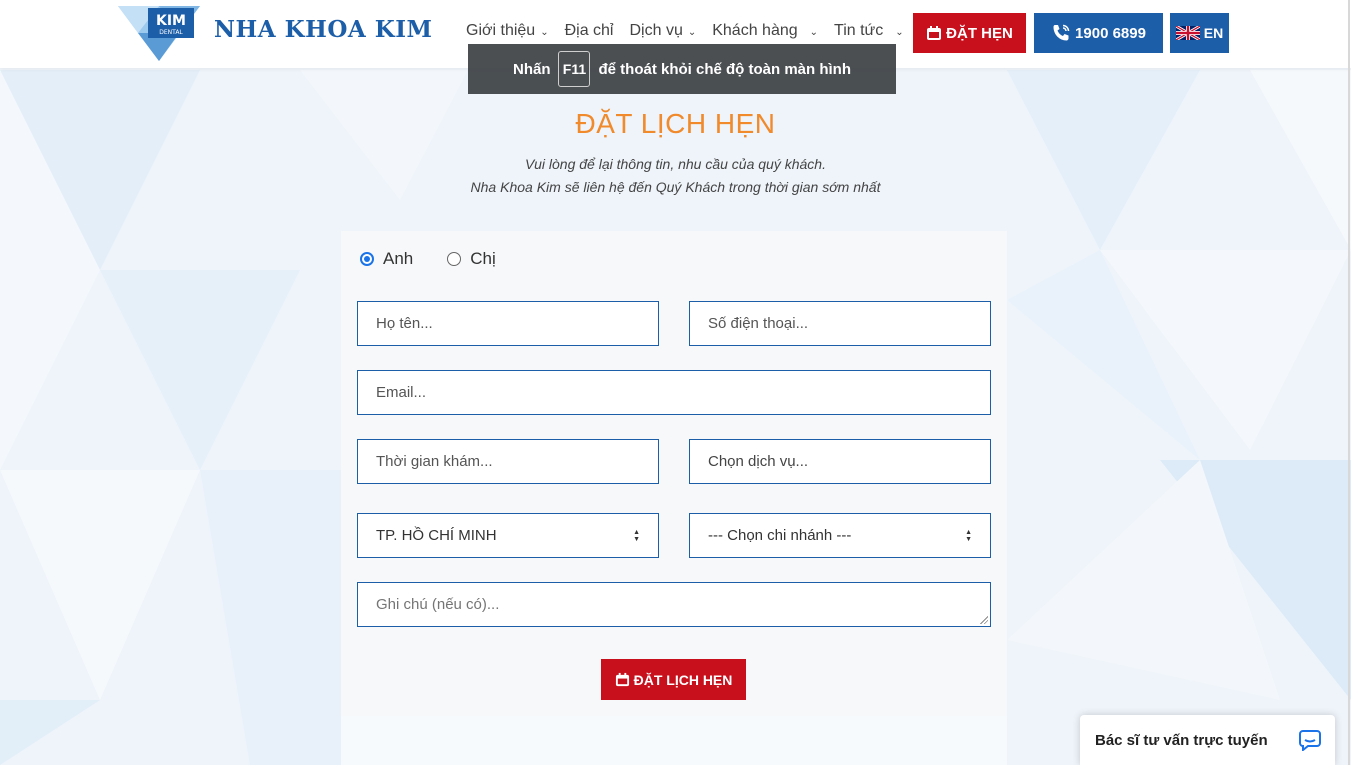 Image resolution: width=1351 pixels, height=765 pixels. I want to click on notice-prefix: Nhấn, so click(531, 69).